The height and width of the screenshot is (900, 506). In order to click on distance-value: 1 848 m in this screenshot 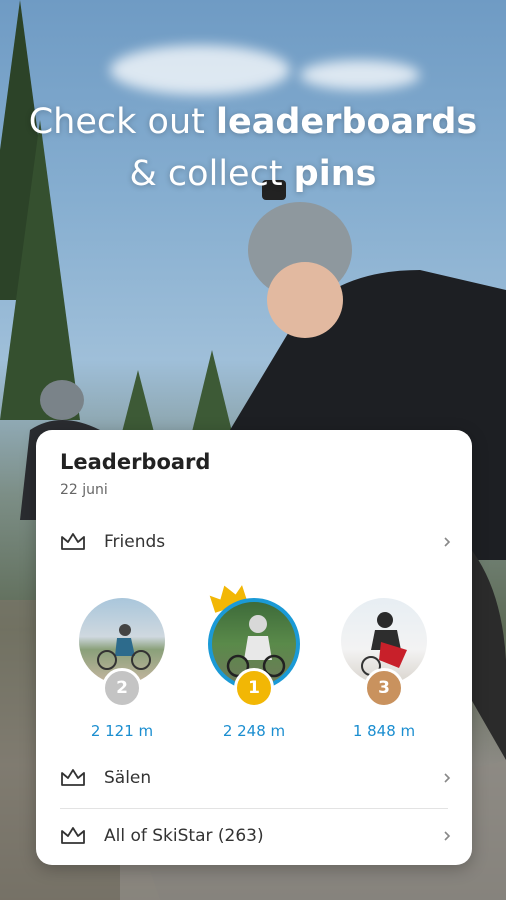, I will do `click(384, 731)`.